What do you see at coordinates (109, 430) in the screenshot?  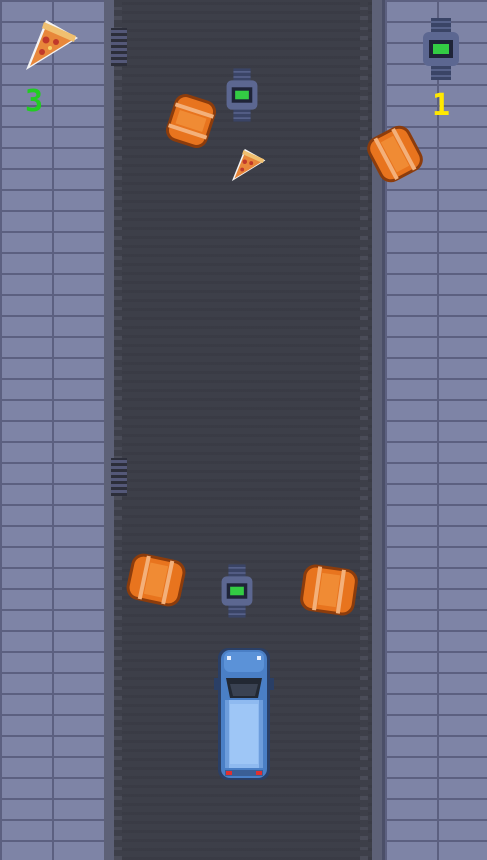 I see `left-curb` at bounding box center [109, 430].